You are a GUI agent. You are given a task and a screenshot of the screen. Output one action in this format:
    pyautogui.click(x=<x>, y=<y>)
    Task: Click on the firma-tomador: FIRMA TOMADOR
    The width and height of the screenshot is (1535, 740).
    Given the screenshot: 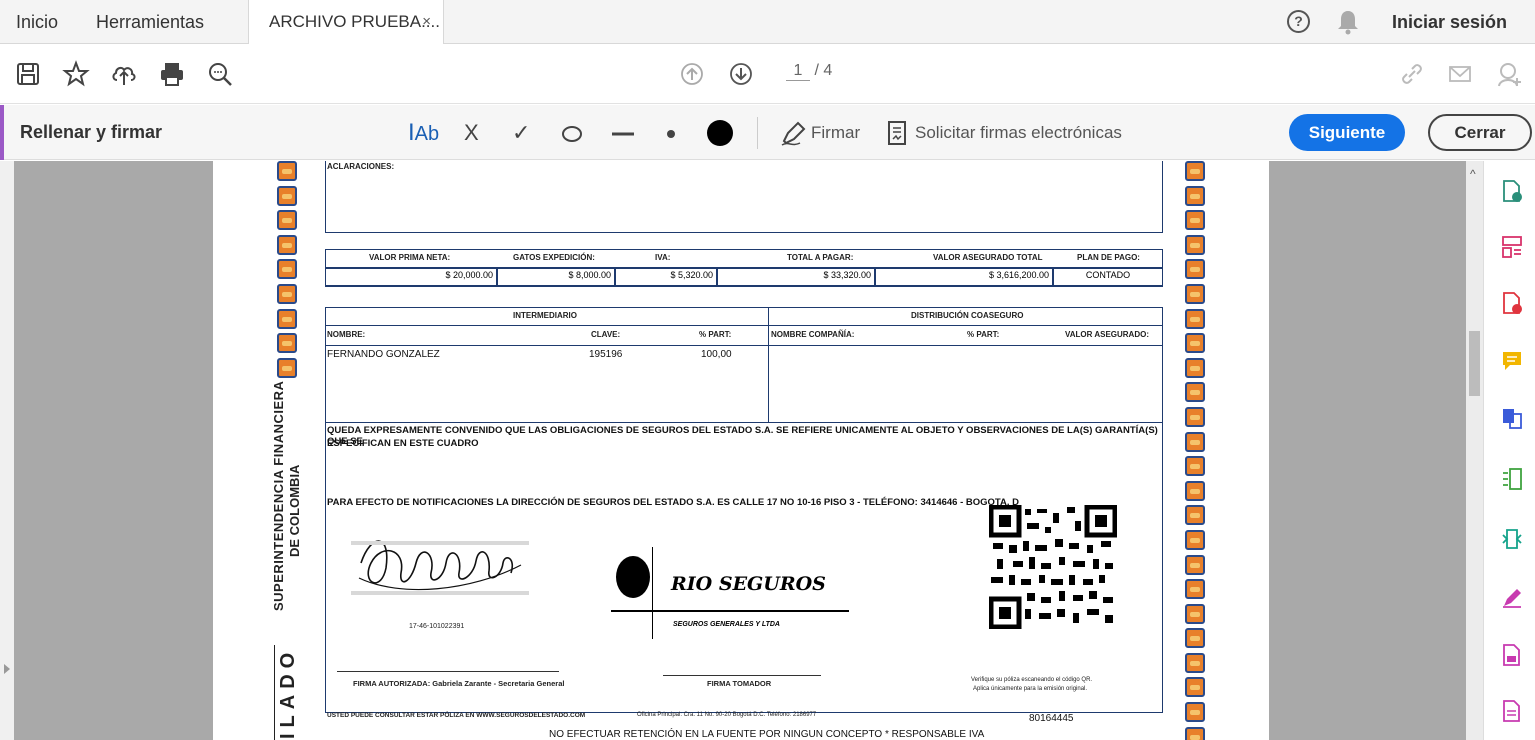 What is the action you would take?
    pyautogui.click(x=739, y=683)
    